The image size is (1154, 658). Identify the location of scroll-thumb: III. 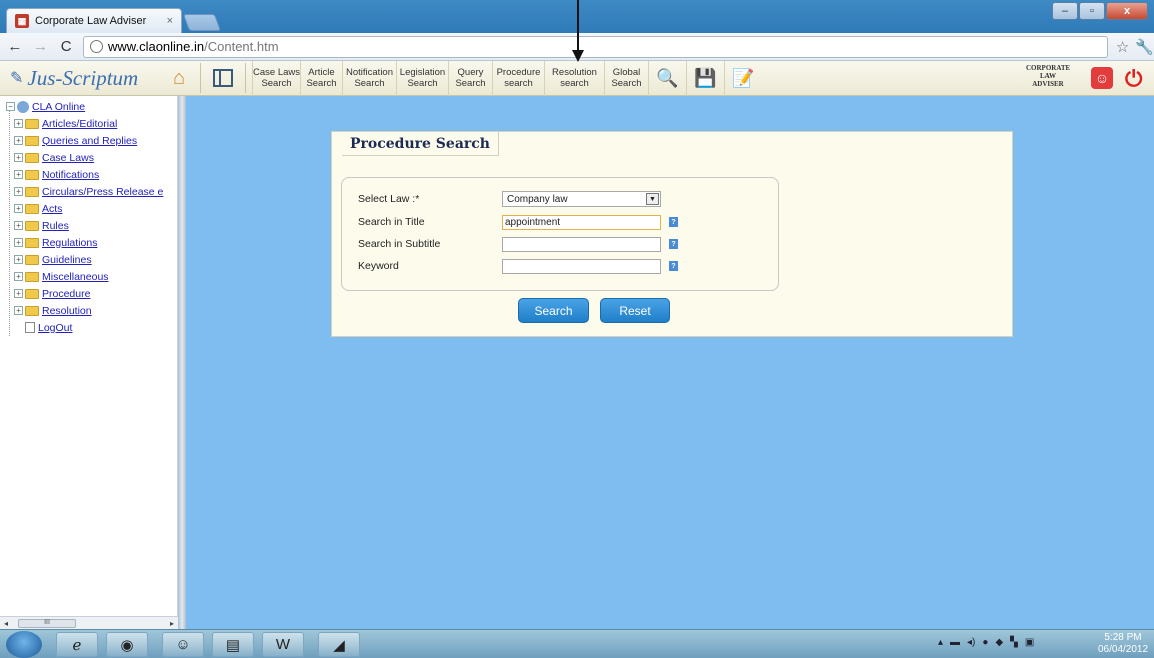
(47, 623).